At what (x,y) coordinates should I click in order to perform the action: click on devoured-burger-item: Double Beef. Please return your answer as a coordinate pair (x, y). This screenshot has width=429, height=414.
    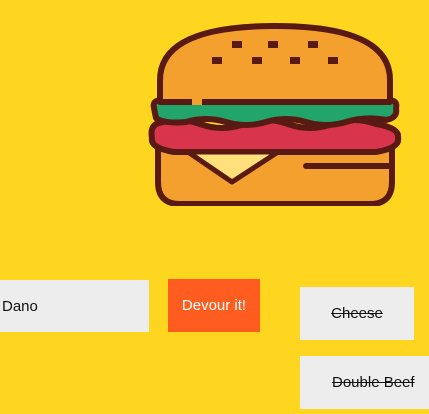
    Looking at the image, I should click on (364, 382).